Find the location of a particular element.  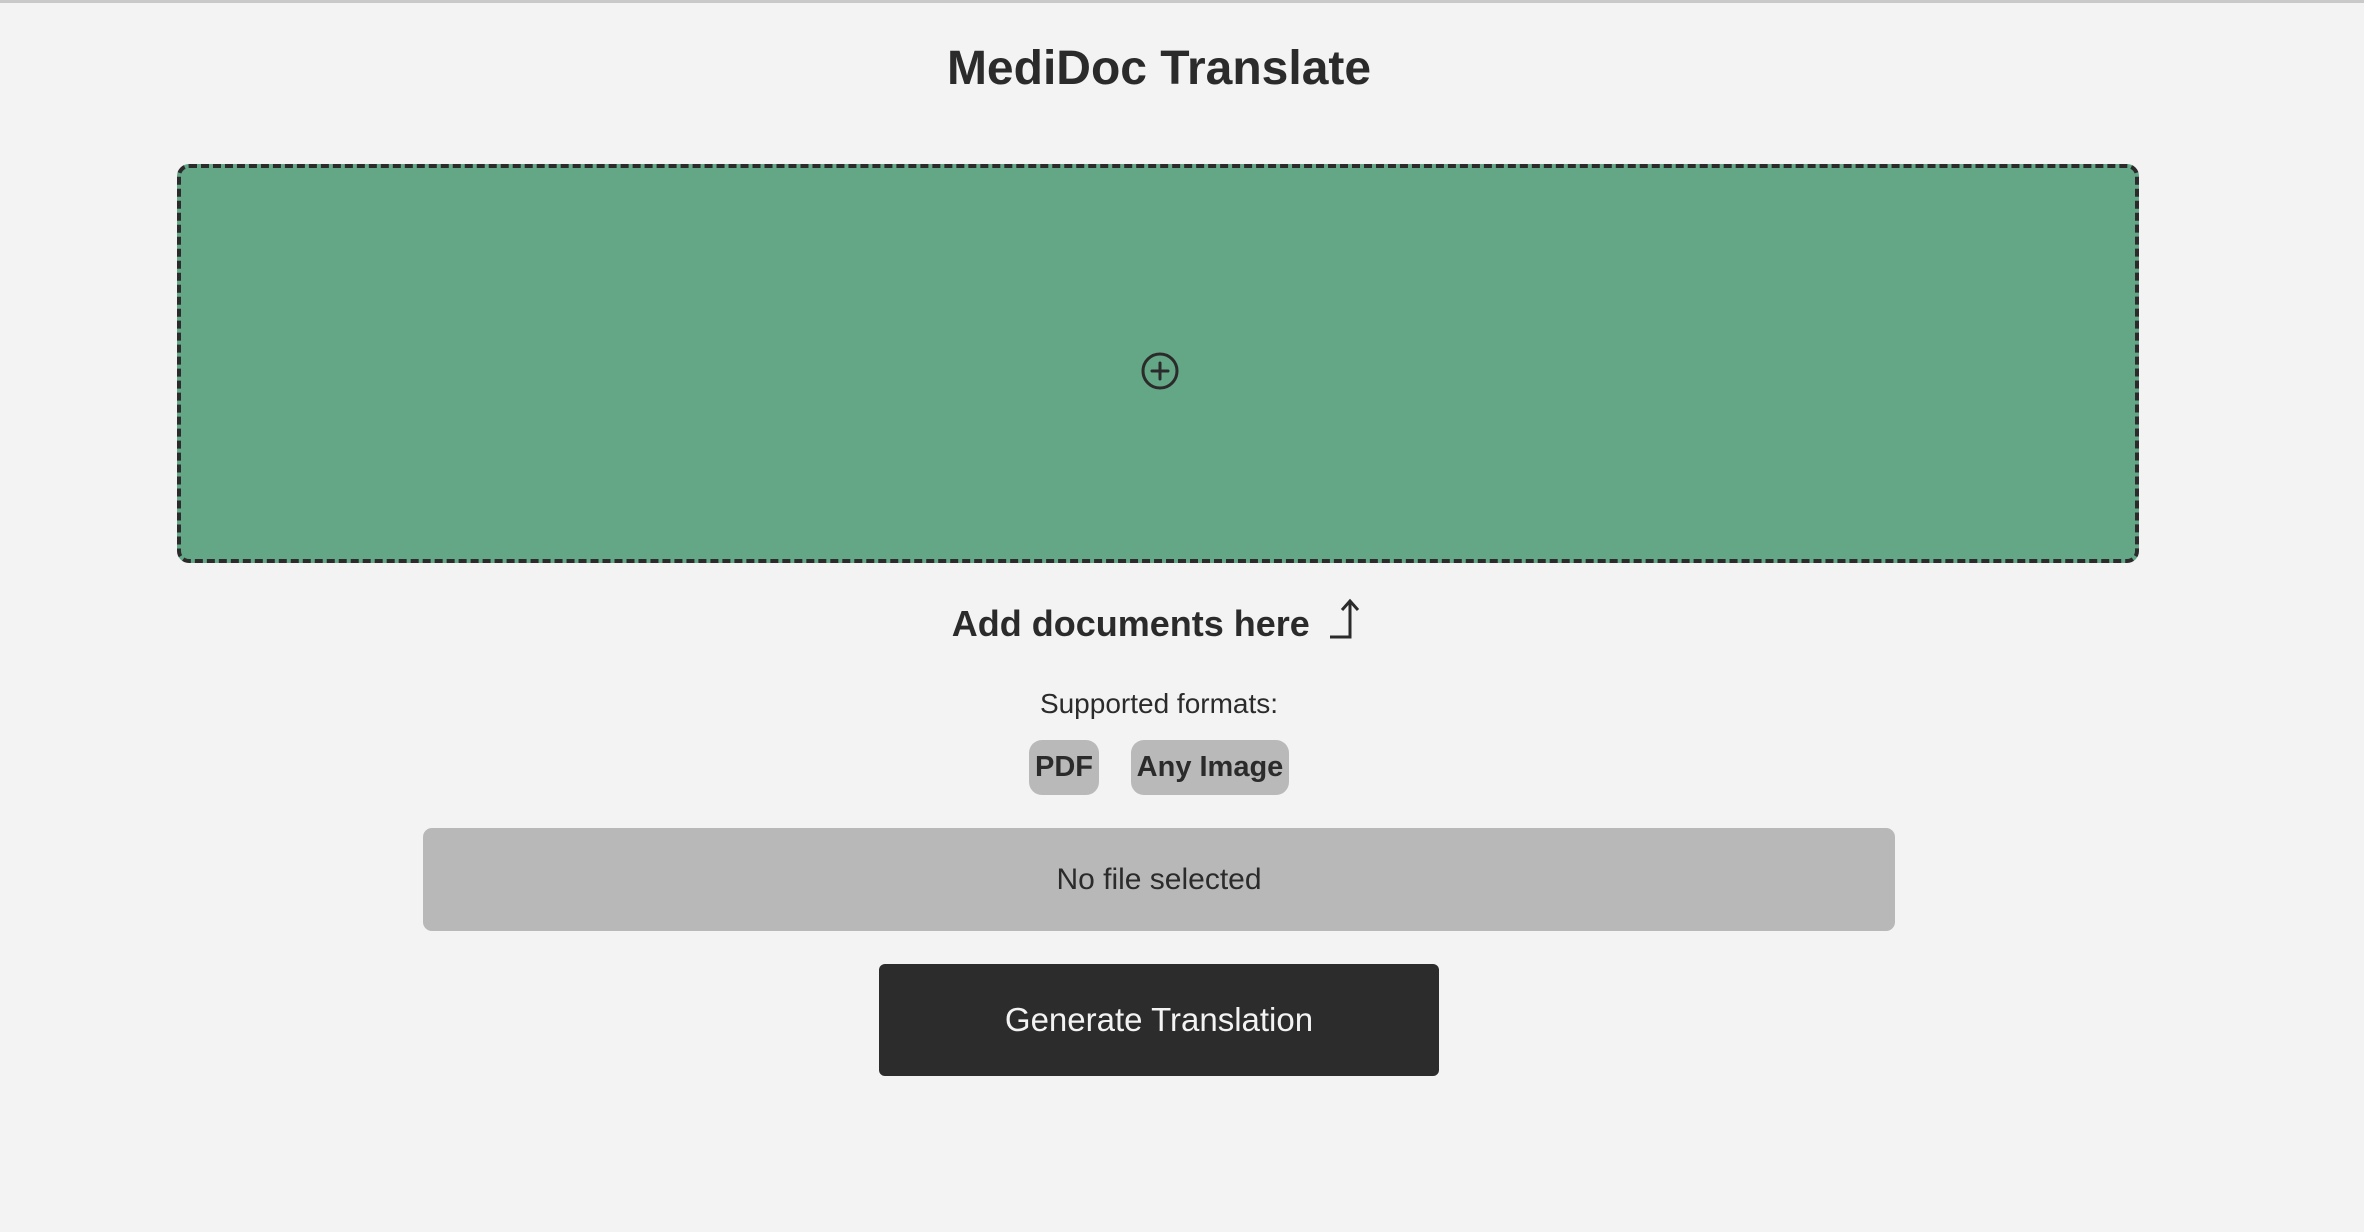

selected-file-status: No file selected is located at coordinates (1159, 879).